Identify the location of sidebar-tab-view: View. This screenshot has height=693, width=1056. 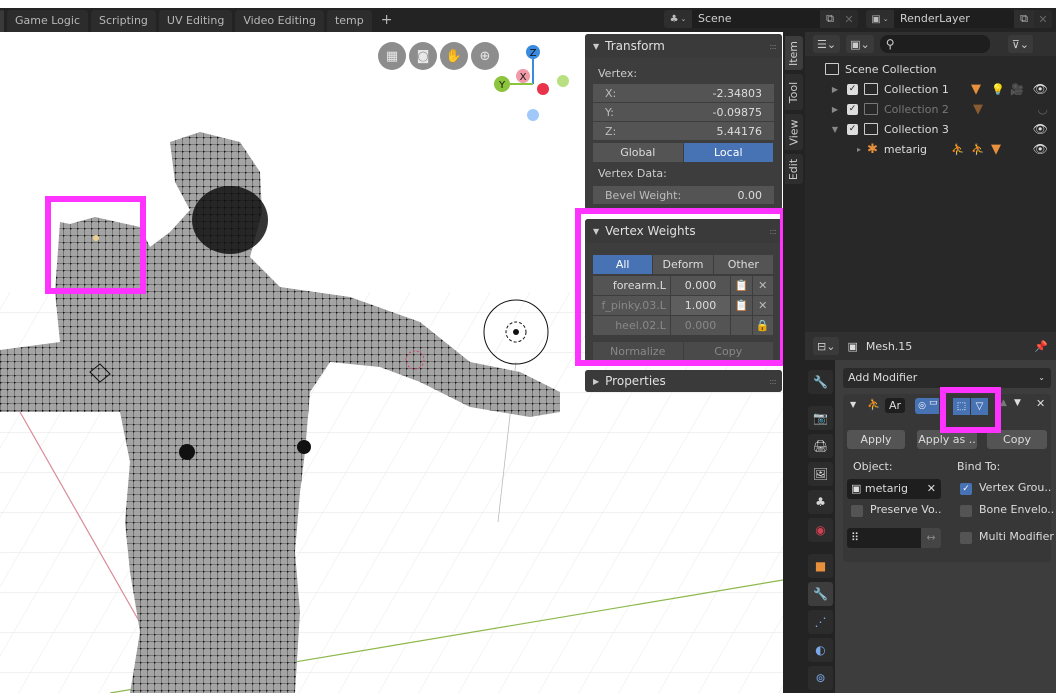
(794, 132).